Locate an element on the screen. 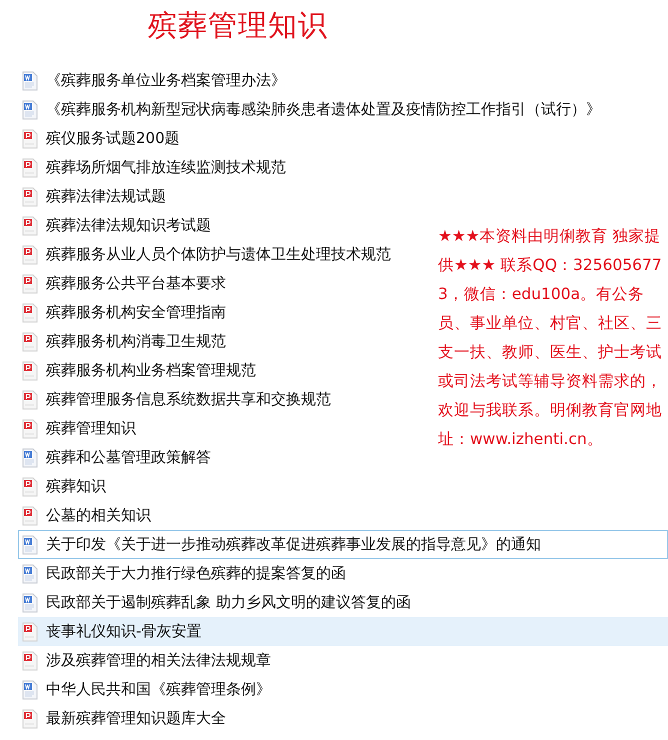 The width and height of the screenshot is (668, 740). file-row: 殡葬法律法规试题 is located at coordinates (95, 196).